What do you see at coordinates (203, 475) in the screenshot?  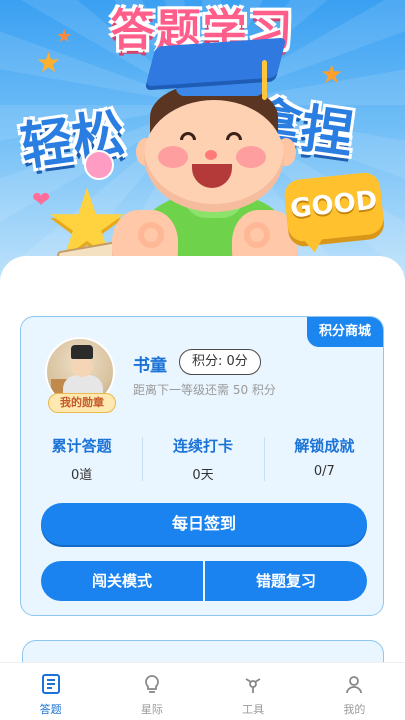 I see `stat-value: 0天` at bounding box center [203, 475].